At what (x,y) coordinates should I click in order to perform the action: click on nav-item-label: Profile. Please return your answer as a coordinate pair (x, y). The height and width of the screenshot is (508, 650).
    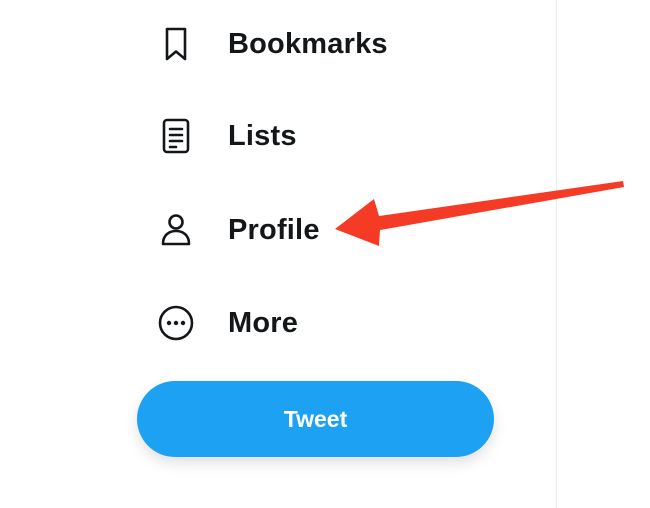
    Looking at the image, I should click on (274, 229).